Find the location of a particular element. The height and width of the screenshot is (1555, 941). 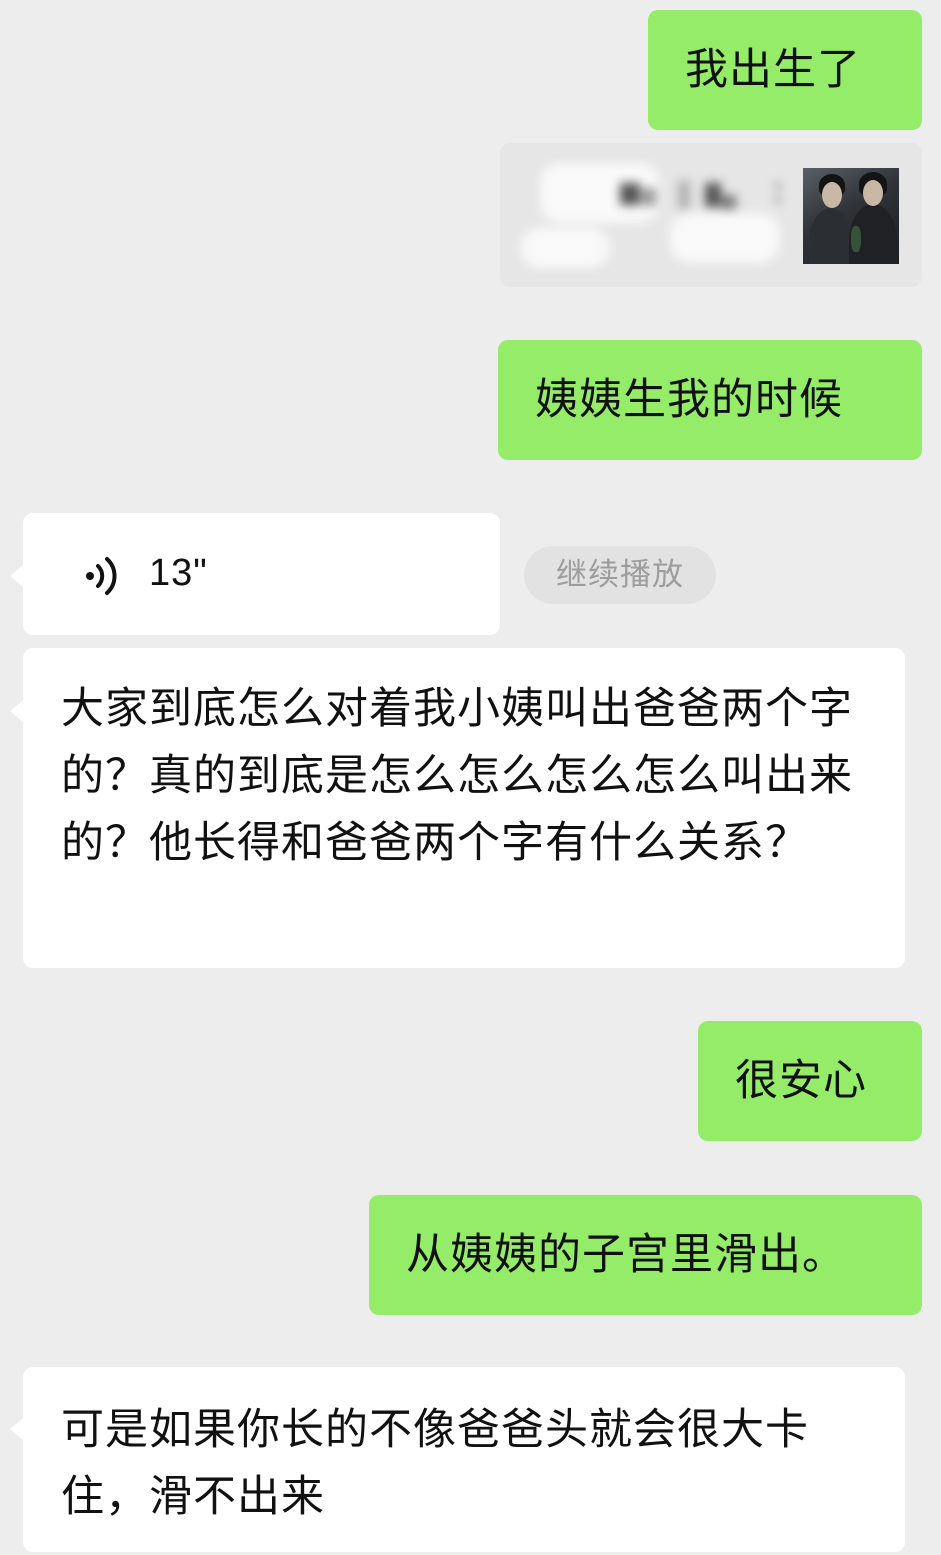

message-text: 从姨姨的子宫里滑出。 is located at coordinates (626, 1255).